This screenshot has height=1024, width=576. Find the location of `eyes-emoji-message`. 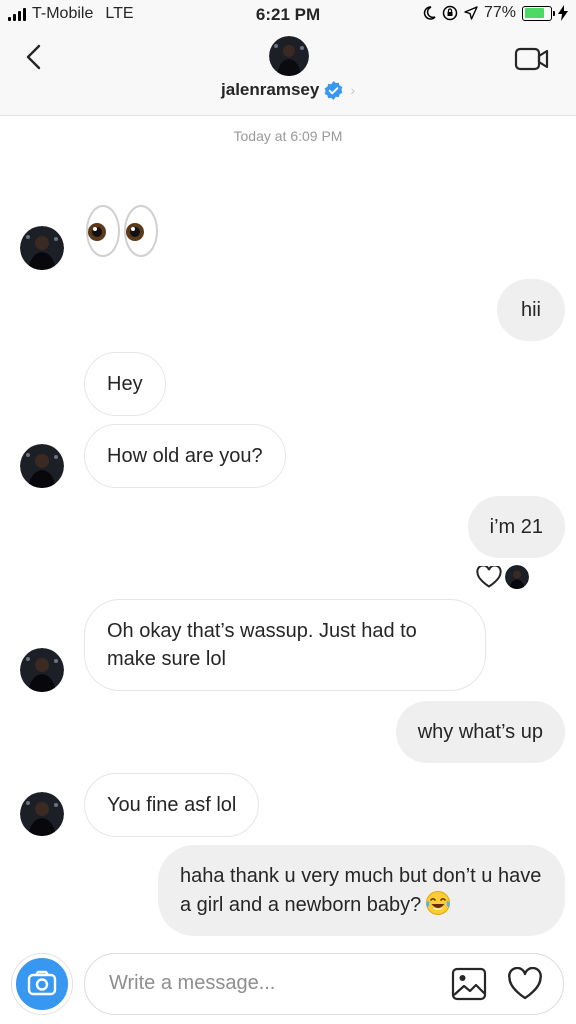

eyes-emoji-message is located at coordinates (122, 231).